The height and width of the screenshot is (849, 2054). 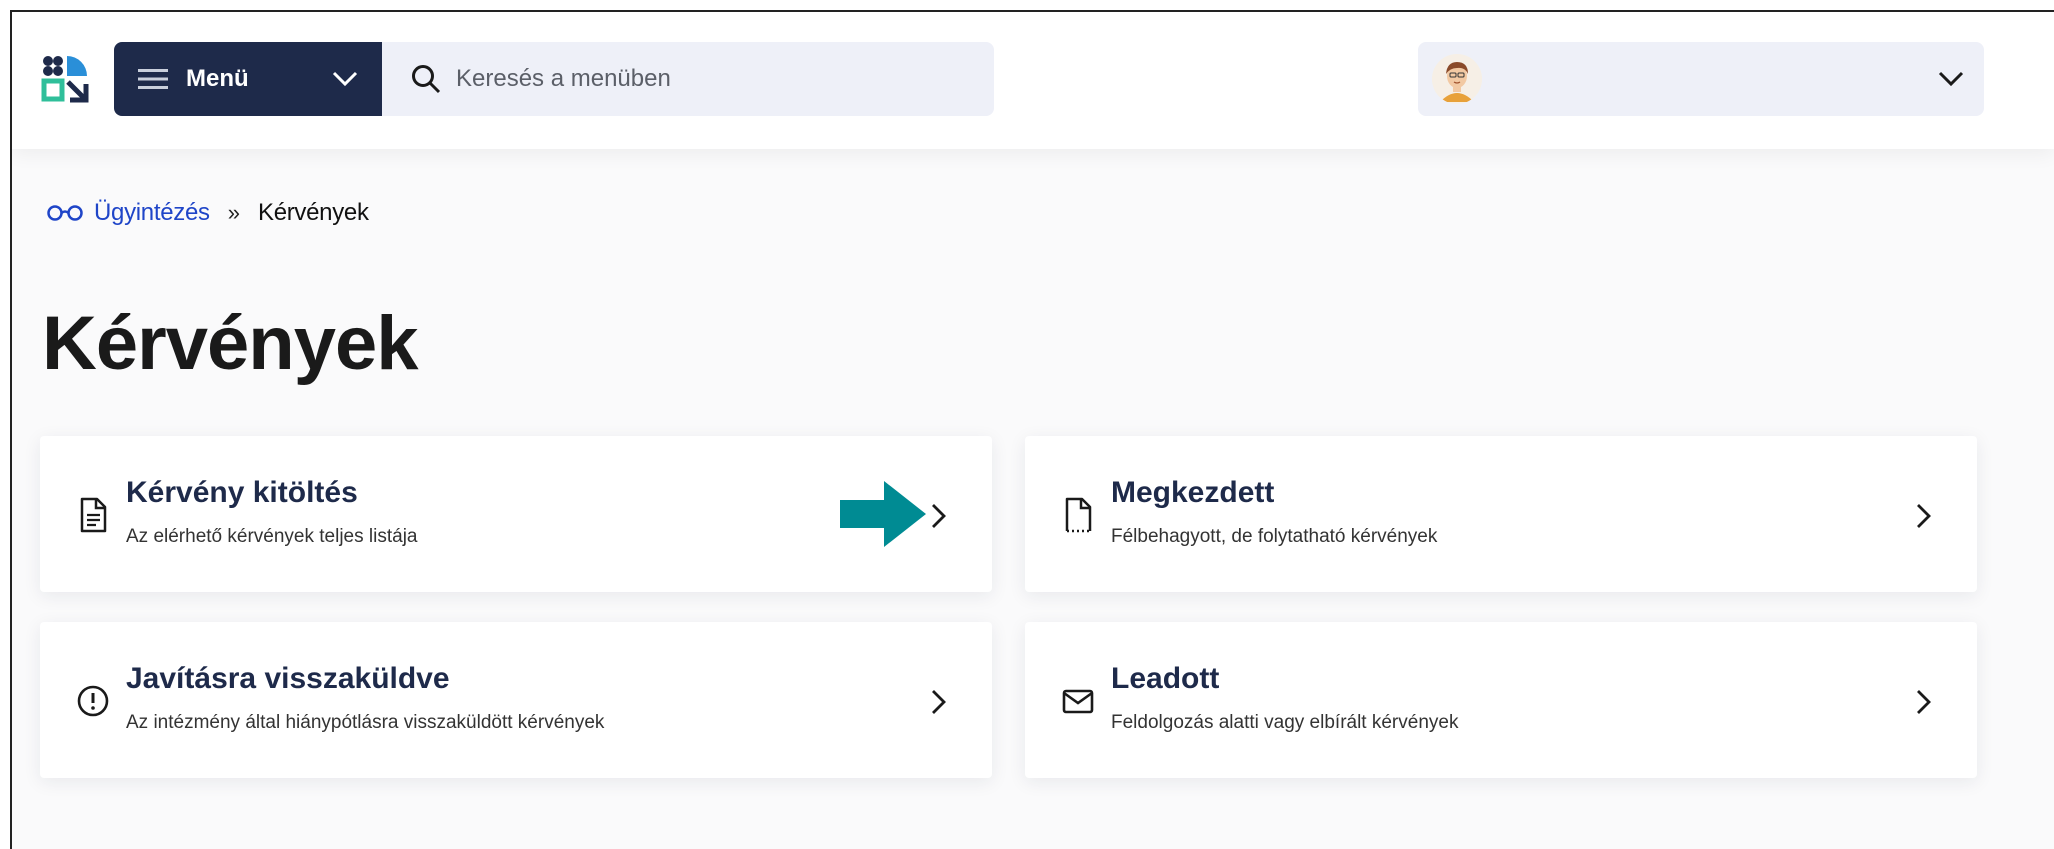 I want to click on page-title: Kérvények, so click(x=230, y=343).